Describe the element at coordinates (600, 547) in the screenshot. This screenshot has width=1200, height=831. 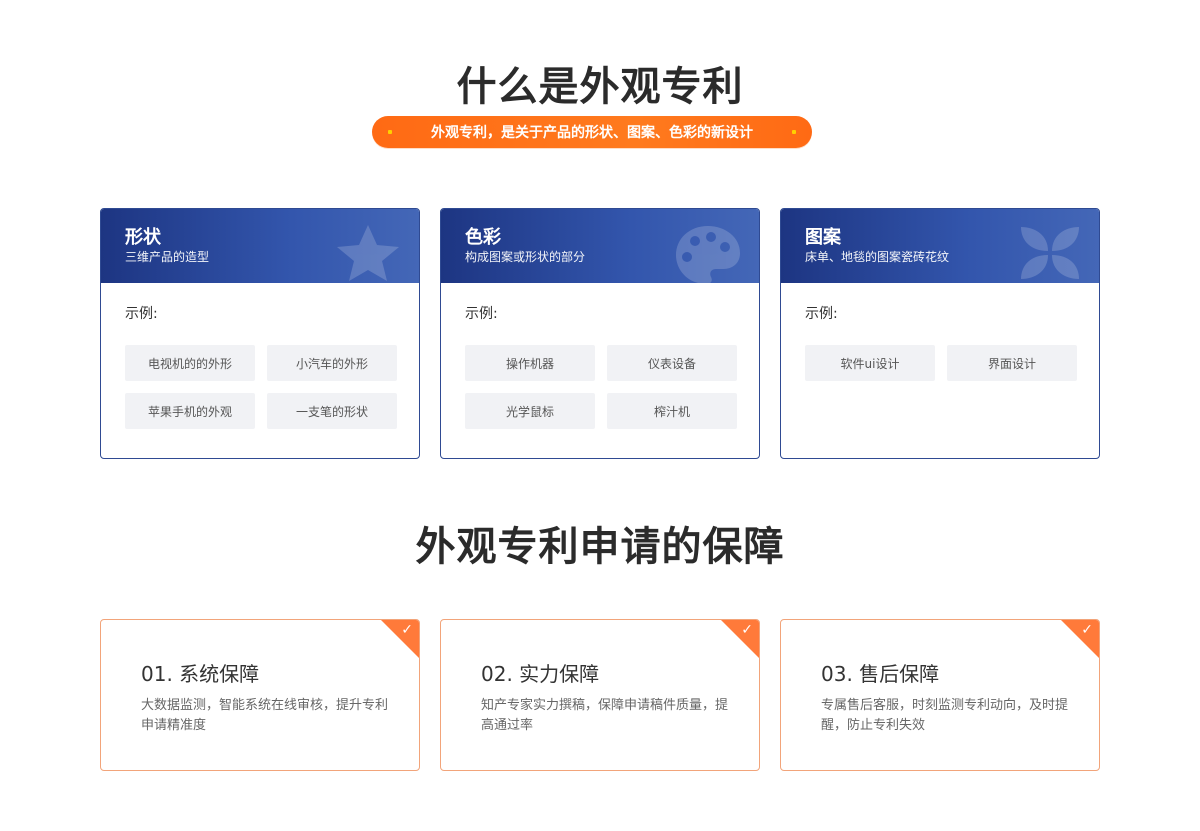
I see `section-title-guarantee: 外观专利申请的保障` at that location.